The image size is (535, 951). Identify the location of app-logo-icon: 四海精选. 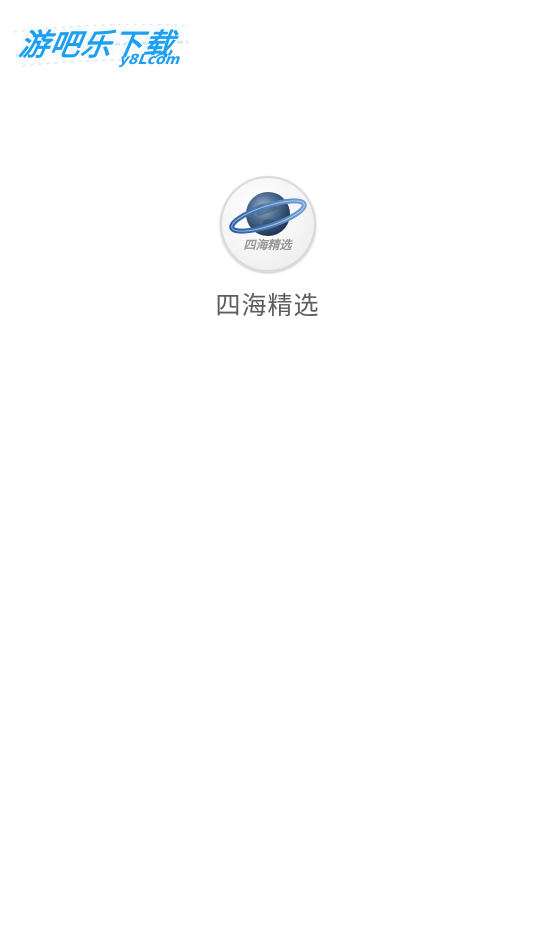
(267, 224).